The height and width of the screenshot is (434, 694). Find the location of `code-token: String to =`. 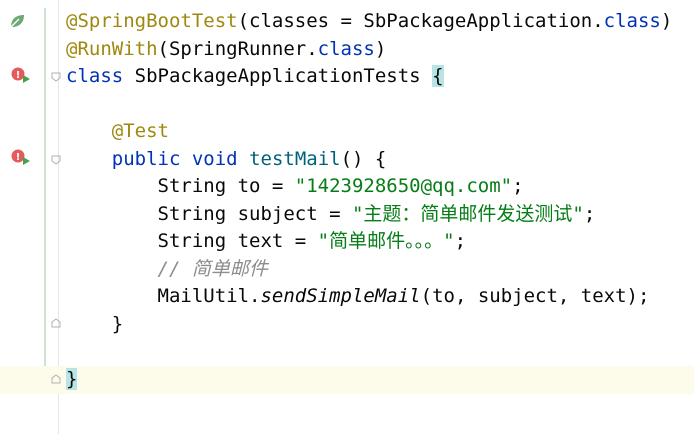

code-token: String to = is located at coordinates (180, 186).